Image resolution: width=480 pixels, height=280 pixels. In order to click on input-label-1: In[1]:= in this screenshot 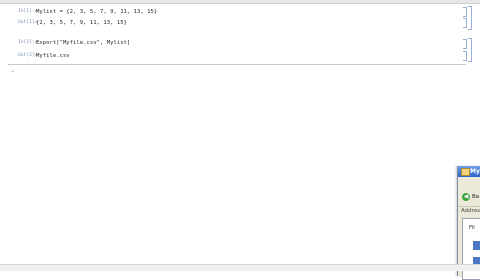, I will do `click(28, 11)`.